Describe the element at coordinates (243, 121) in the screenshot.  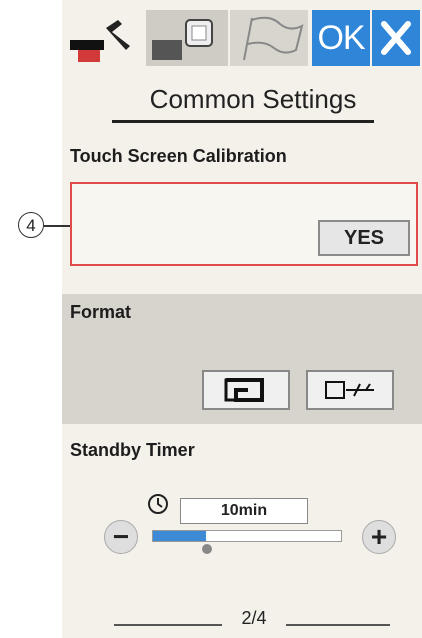
I see `title-underline` at that location.